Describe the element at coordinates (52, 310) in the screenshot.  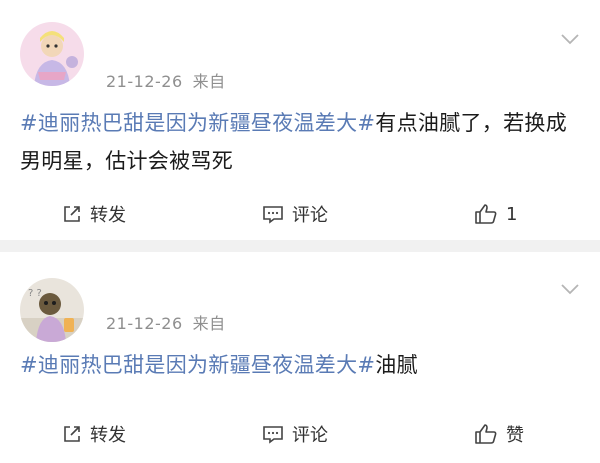
I see `avatar: ? ?` at that location.